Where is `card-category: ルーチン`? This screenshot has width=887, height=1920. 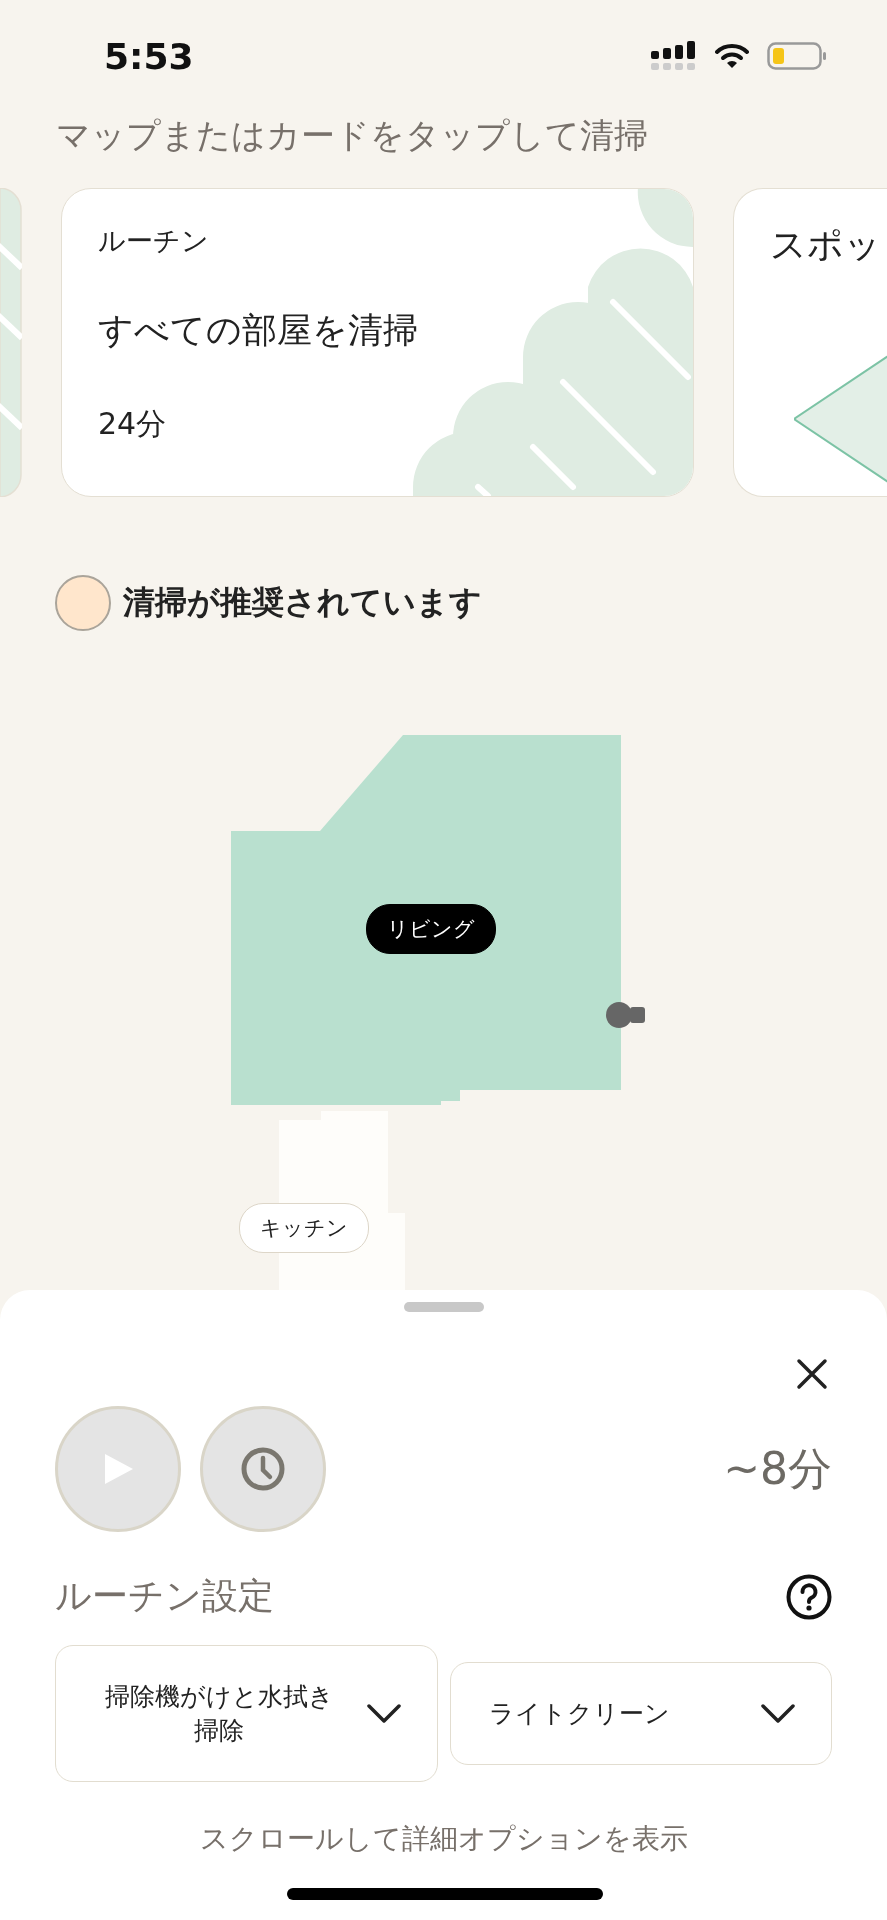
card-category: ルーチン is located at coordinates (153, 241).